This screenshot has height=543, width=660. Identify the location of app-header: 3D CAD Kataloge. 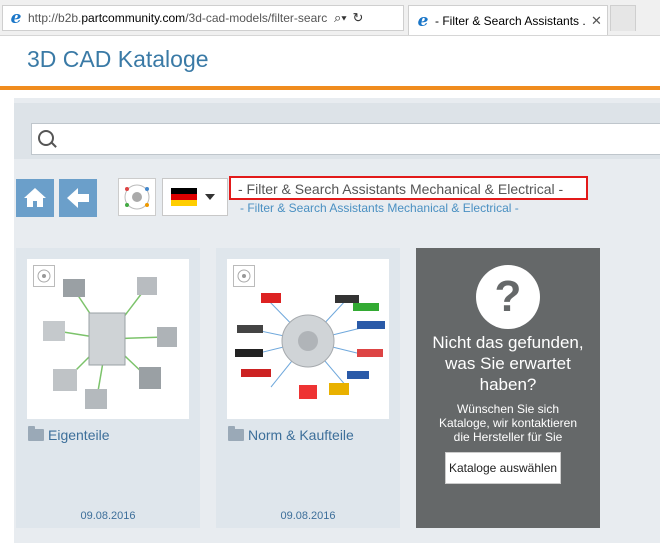
(330, 63).